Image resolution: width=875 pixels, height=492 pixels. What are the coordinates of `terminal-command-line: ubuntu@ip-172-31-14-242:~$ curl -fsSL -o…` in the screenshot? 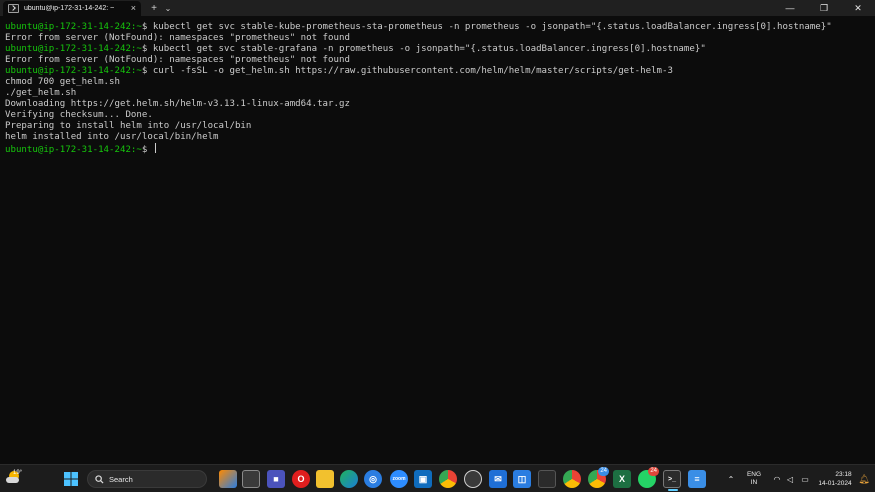 It's located at (440, 71).